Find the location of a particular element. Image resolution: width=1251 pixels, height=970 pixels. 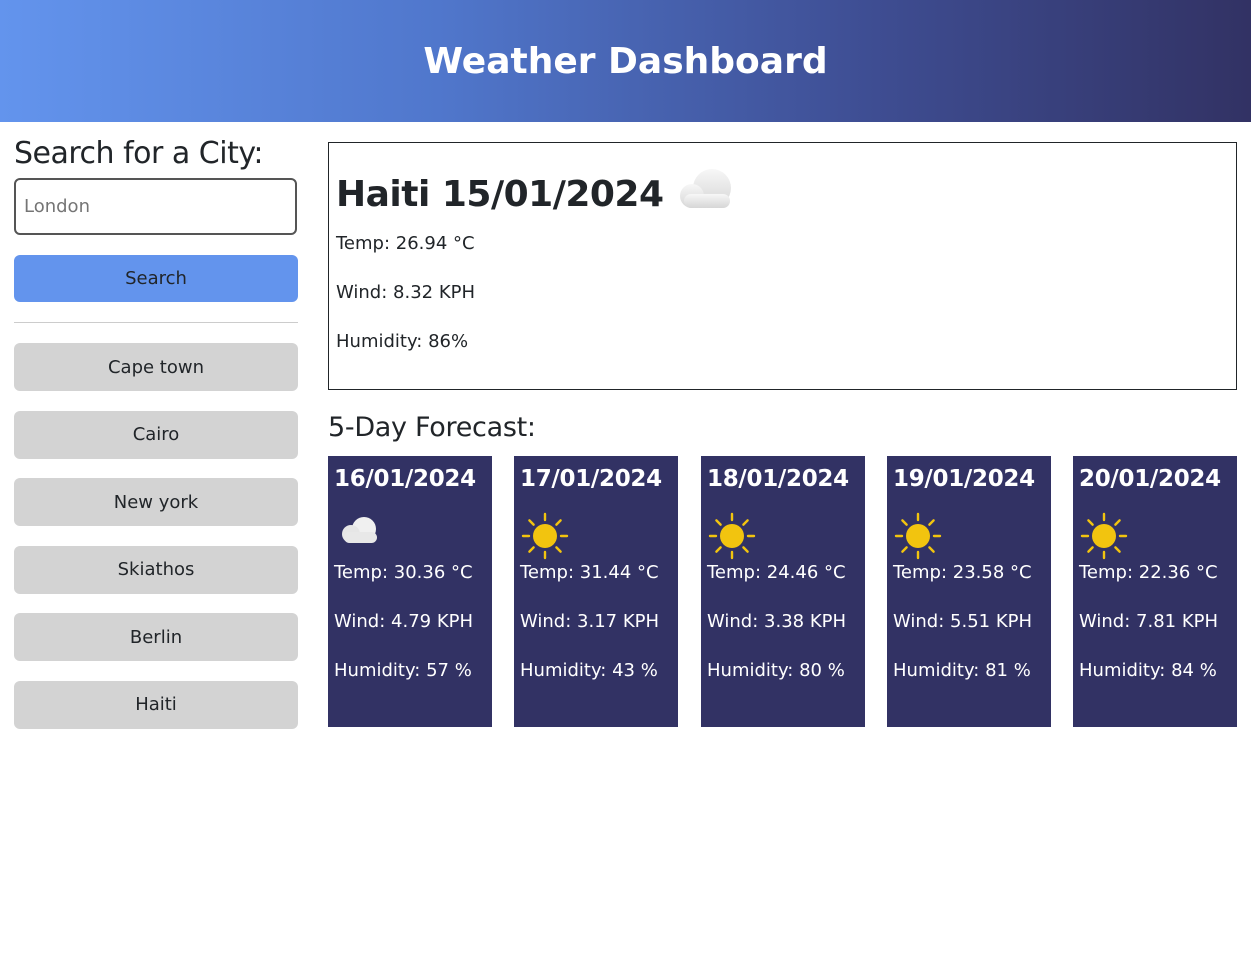

forecast-wind: Wind: 3.38 KPH is located at coordinates (777, 621).